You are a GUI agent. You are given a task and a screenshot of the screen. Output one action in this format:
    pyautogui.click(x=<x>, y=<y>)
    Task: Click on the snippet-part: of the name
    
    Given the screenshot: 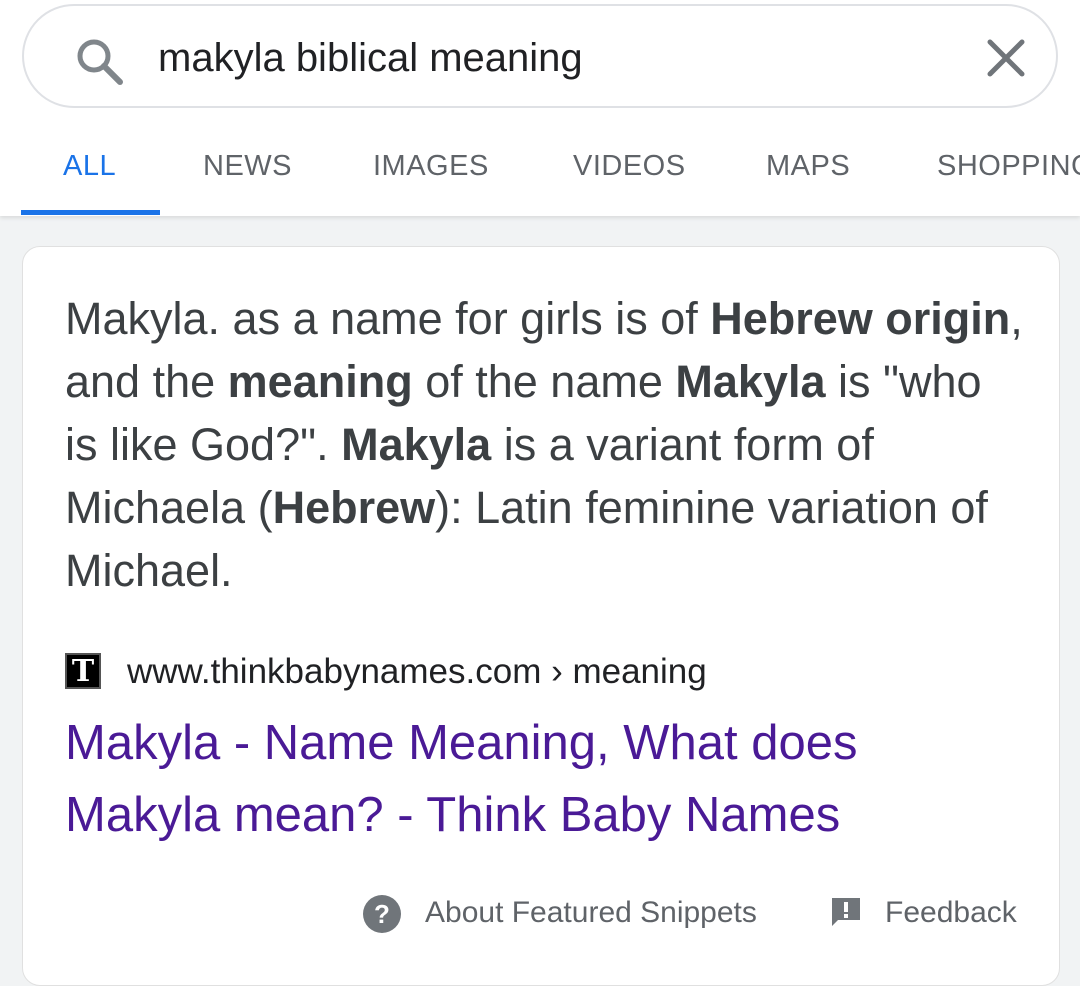 What is the action you would take?
    pyautogui.click(x=544, y=381)
    